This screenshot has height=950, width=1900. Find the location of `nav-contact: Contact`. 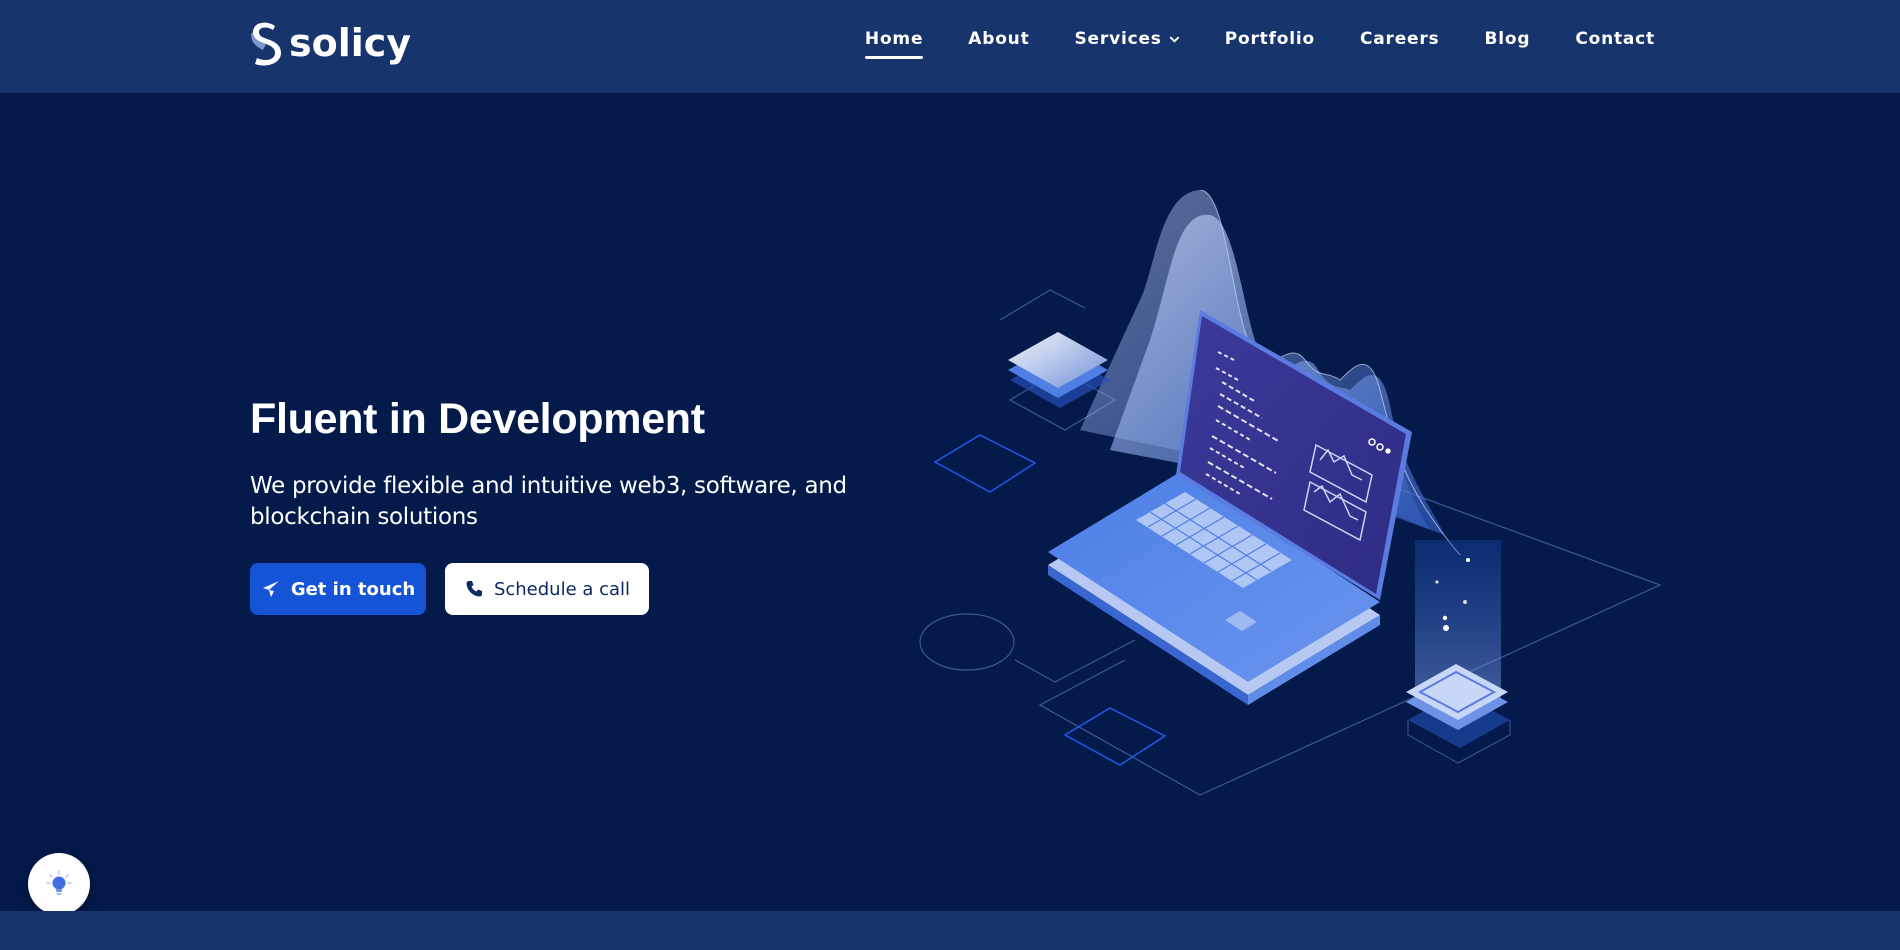

nav-contact: Contact is located at coordinates (1615, 44).